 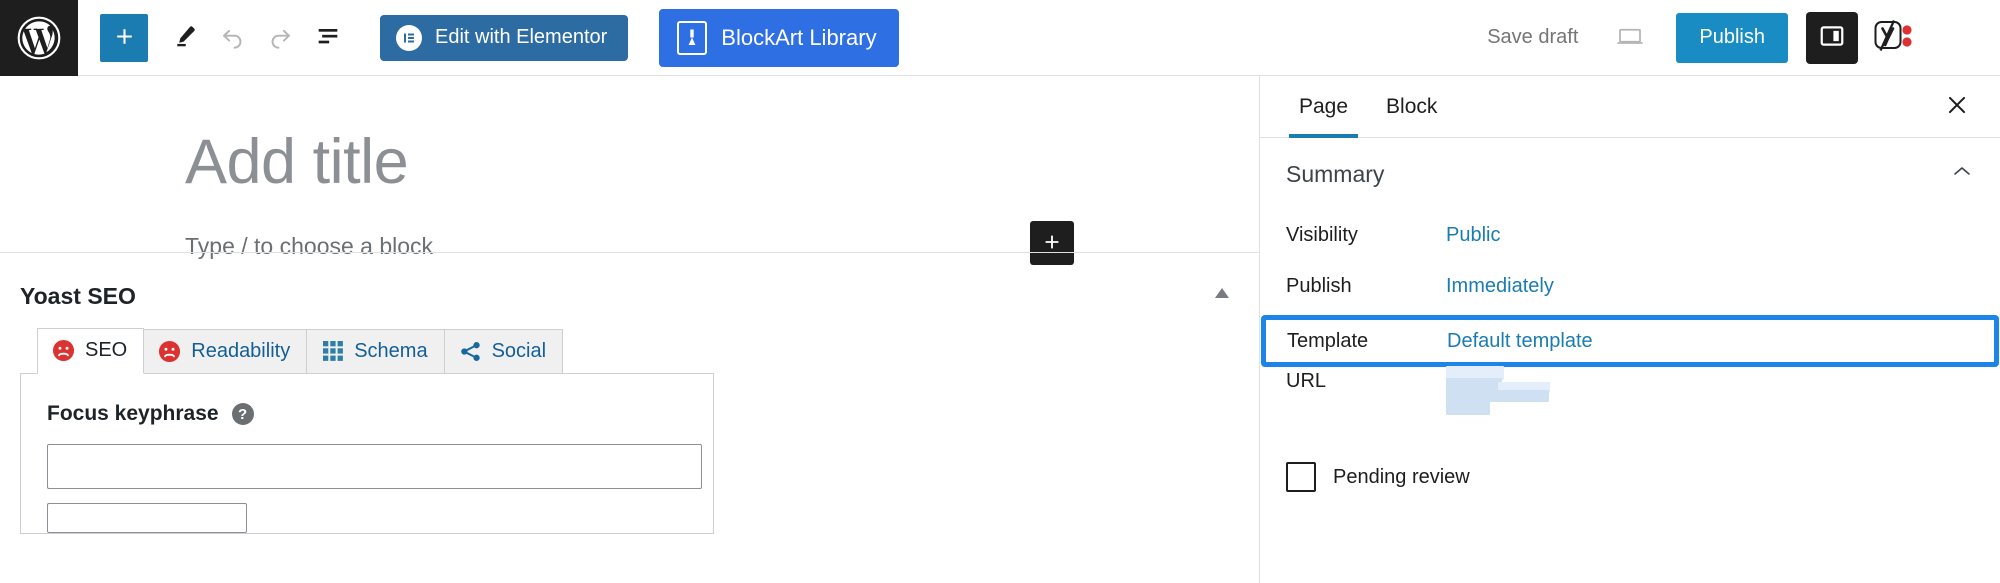 I want to click on focus-keyphrase-row: Focus keyphrase ?, so click(x=367, y=414).